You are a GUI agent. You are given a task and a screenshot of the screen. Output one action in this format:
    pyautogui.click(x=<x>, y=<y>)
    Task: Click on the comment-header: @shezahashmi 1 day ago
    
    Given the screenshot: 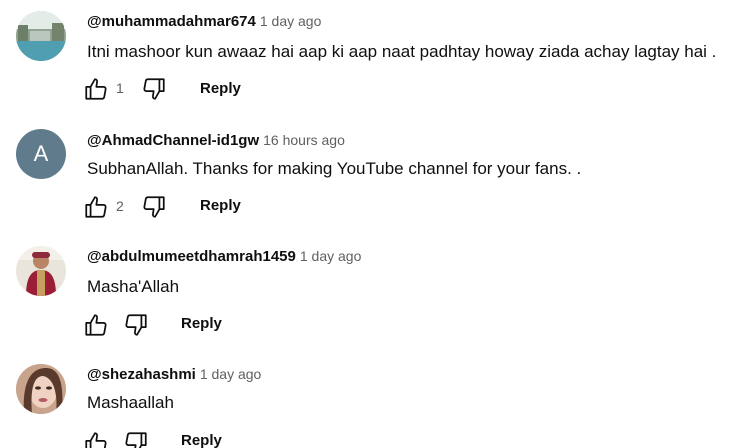 What is the action you would take?
    pyautogui.click(x=174, y=374)
    